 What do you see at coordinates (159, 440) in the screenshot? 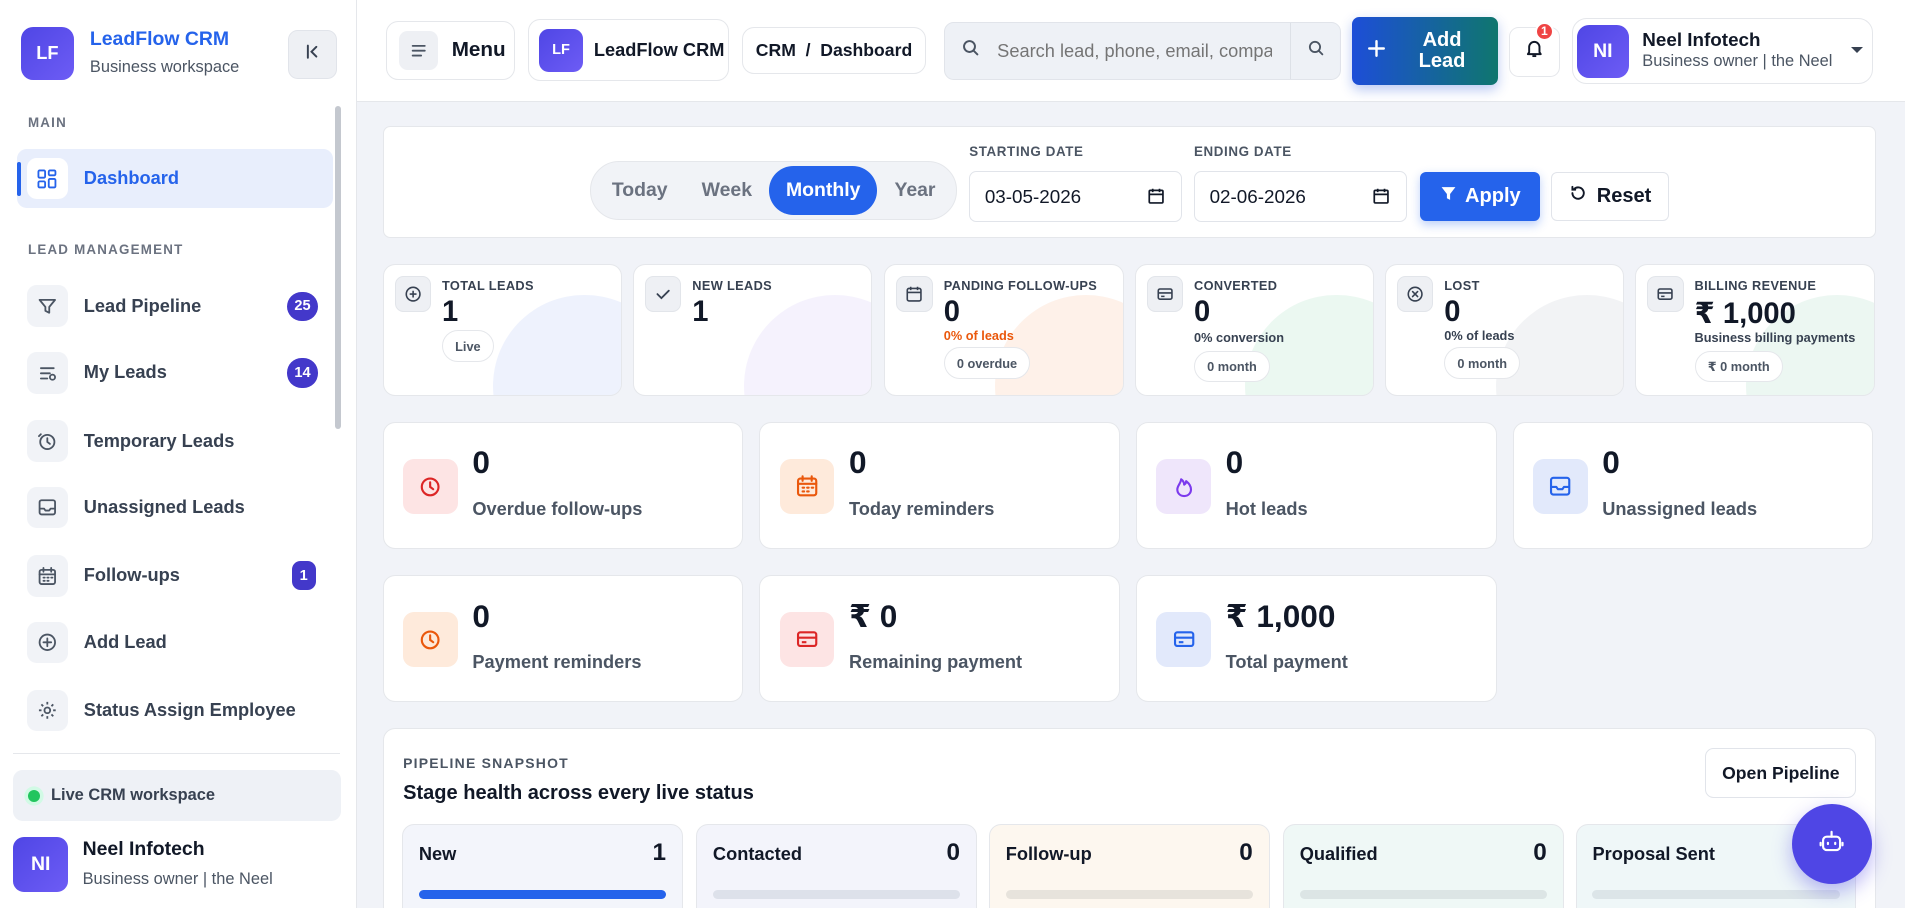
I see `sidebar-item-label: Temporary Leads` at bounding box center [159, 440].